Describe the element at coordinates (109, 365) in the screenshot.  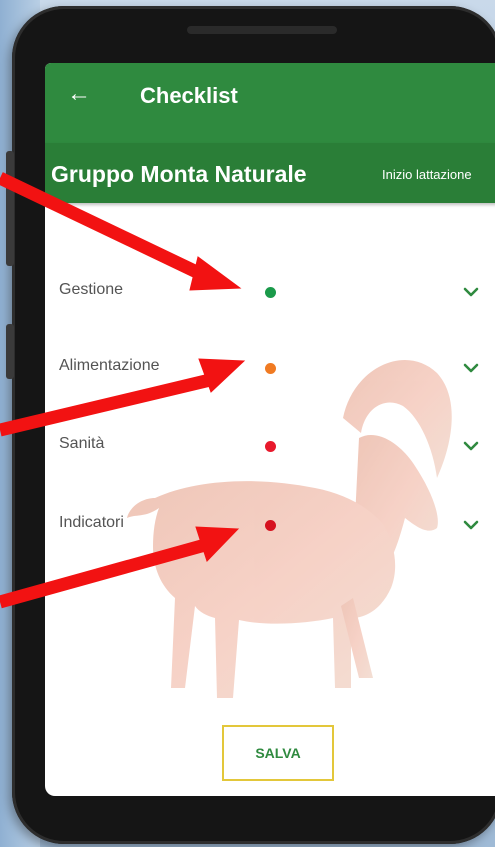
I see `item-label: Alimentazione` at that location.